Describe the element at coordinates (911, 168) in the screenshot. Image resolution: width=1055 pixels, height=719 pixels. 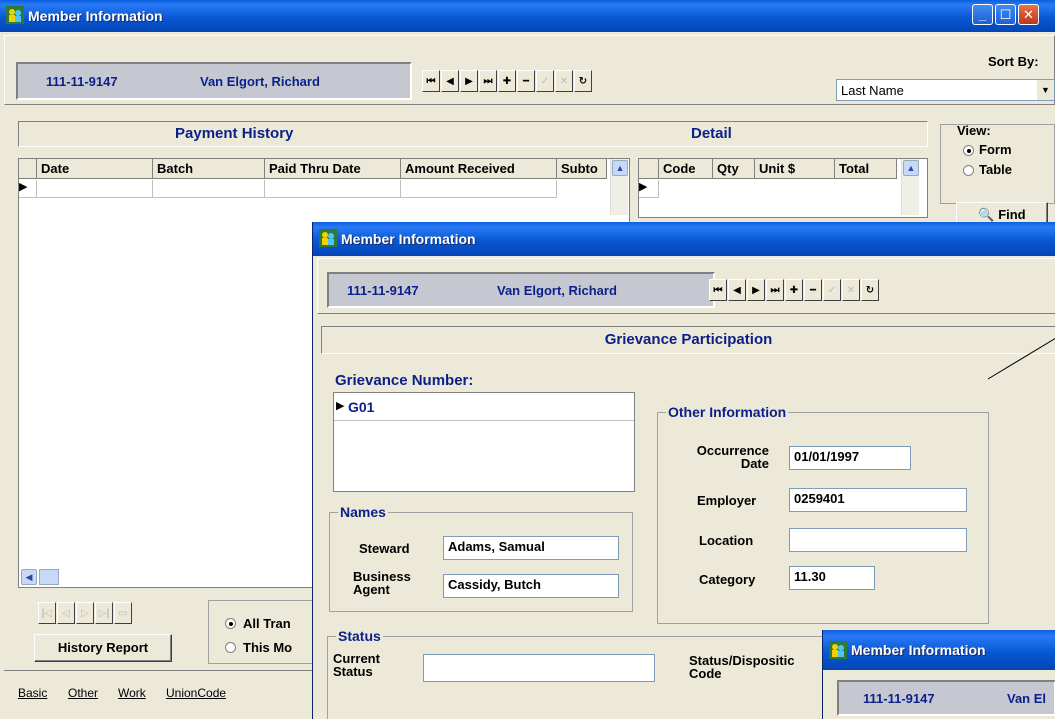
I see `detail-scroll-up-icon: ▲` at that location.